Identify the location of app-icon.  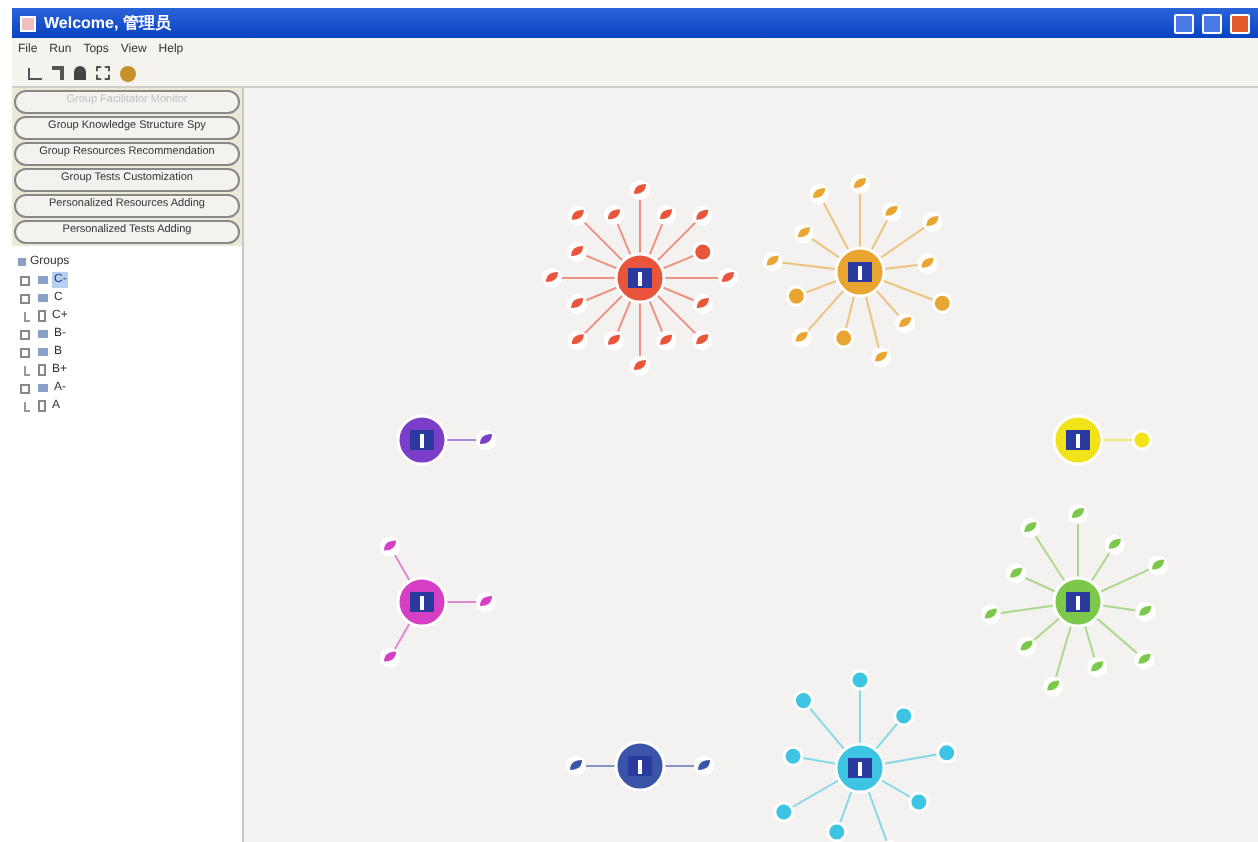
(28, 23).